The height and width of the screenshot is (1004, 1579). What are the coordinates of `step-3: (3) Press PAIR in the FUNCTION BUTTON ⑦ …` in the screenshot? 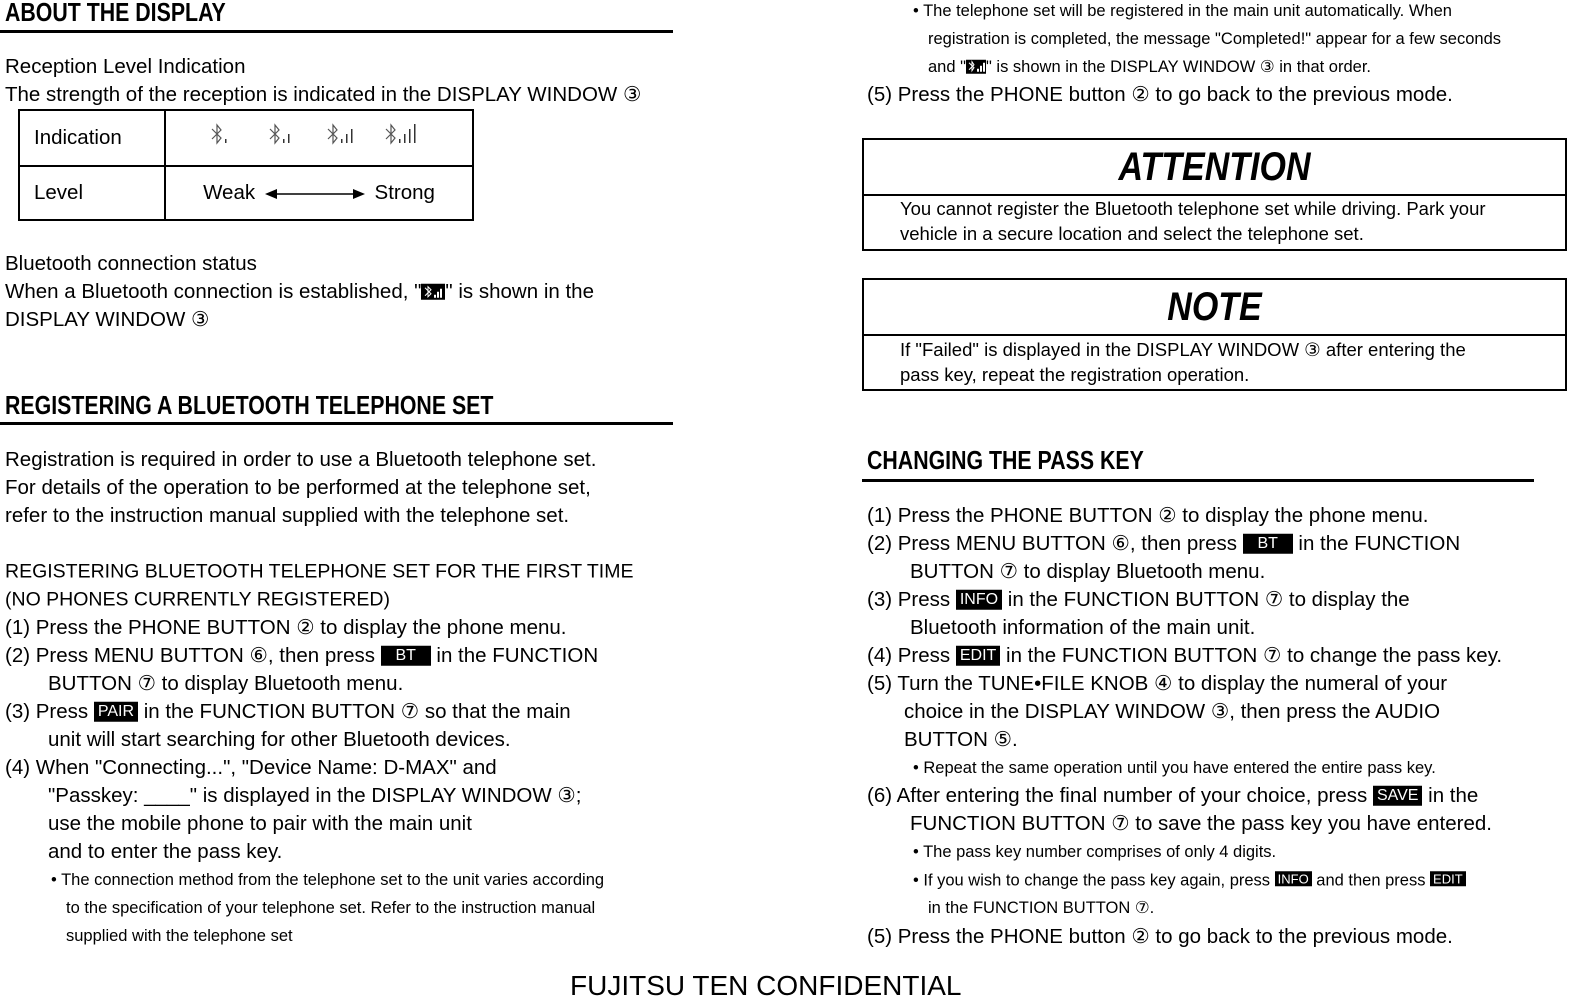 It's located at (288, 711).